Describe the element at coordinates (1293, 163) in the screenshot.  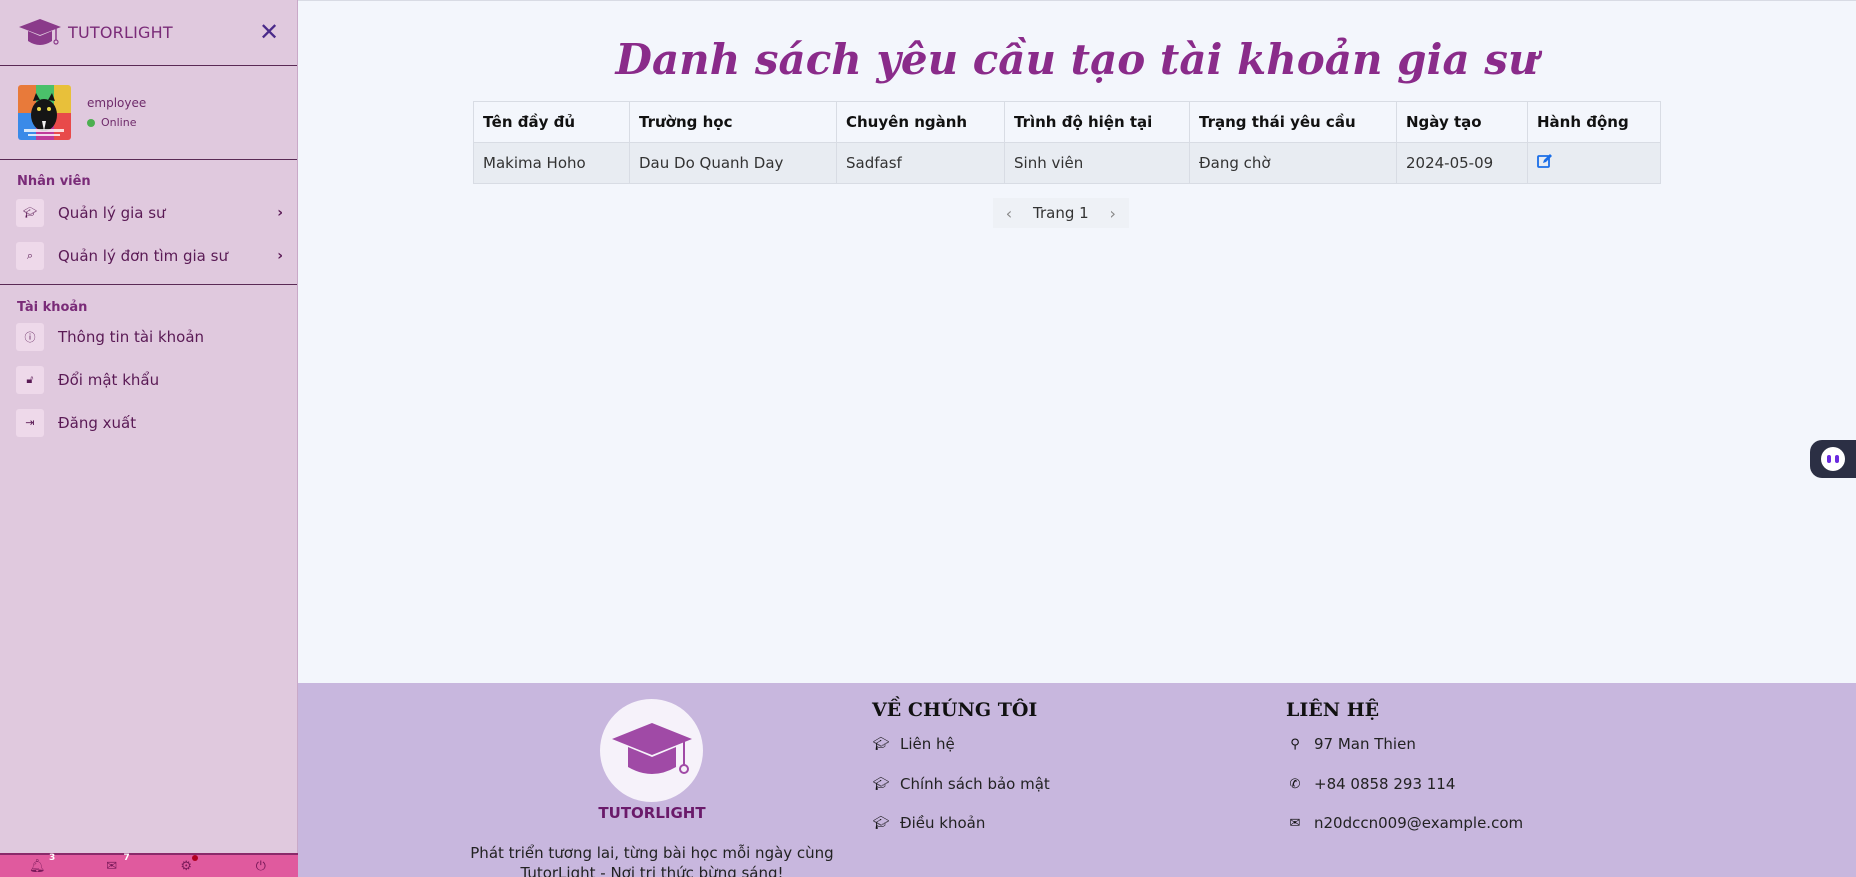
I see `cell-request-status: Đang chờ` at that location.